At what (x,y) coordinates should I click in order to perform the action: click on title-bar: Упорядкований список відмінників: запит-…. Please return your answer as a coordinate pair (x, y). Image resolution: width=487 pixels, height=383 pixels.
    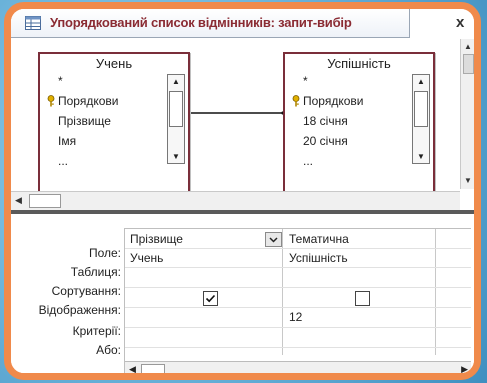
    Looking at the image, I should click on (242, 24).